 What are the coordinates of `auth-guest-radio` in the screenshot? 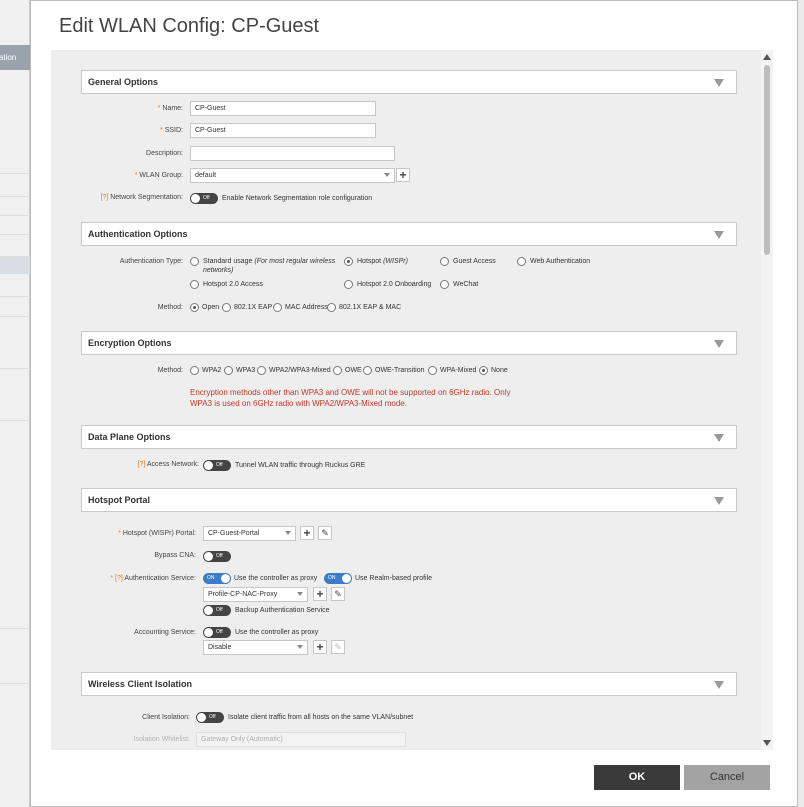 It's located at (444, 261).